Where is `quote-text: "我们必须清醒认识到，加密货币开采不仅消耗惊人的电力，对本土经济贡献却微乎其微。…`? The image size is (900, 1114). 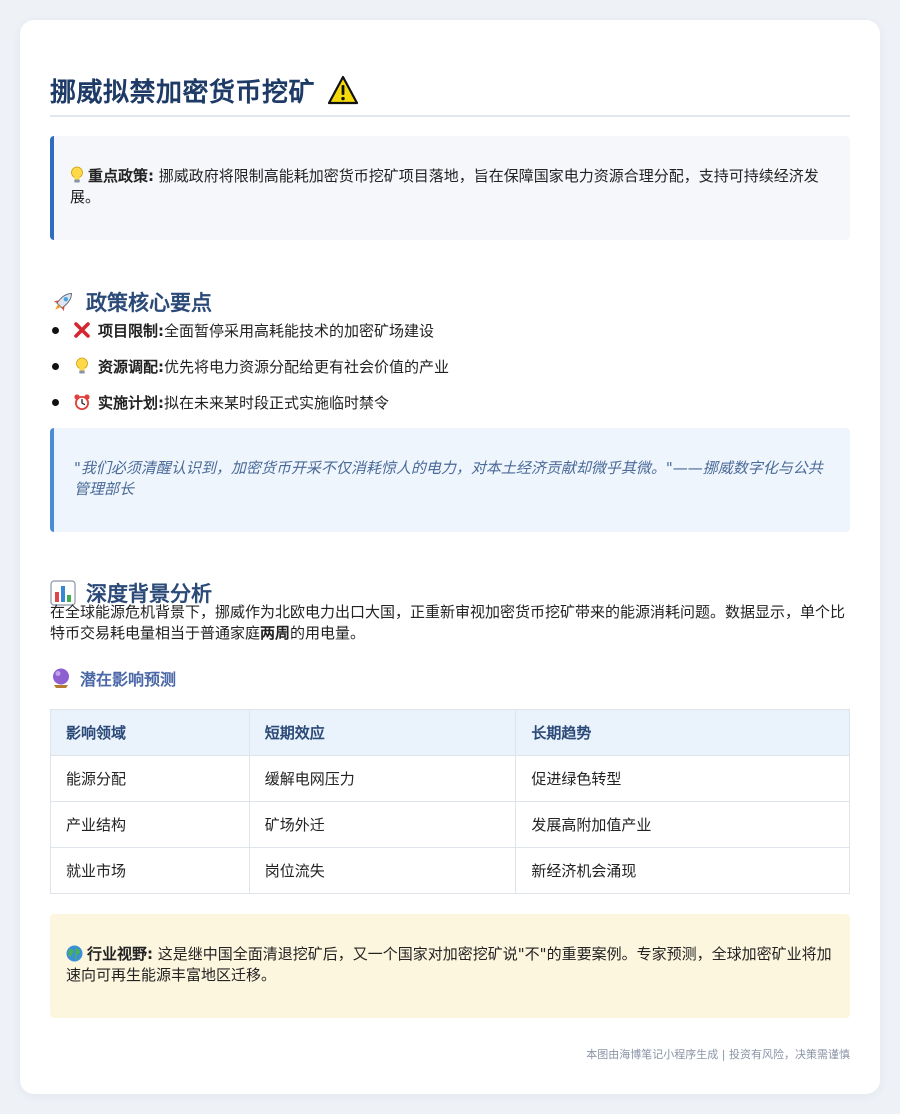
quote-text: "我们必须清醒认识到，加密货币开采不仅消耗惊人的电力，对本土经济贡献却微乎其微。… is located at coordinates (448, 478).